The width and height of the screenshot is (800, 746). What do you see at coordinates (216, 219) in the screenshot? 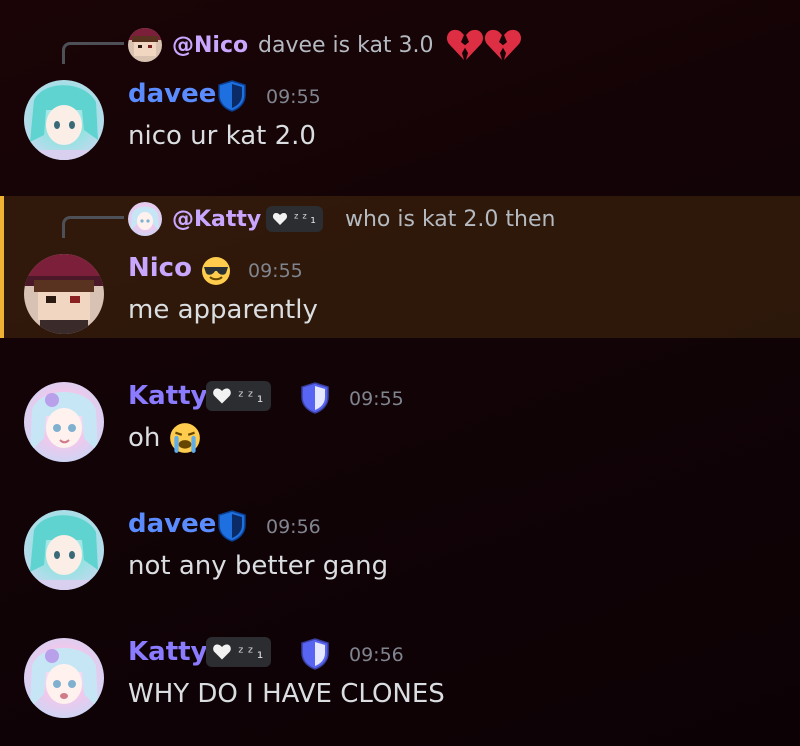
I see `reply-username: @Katty` at bounding box center [216, 219].